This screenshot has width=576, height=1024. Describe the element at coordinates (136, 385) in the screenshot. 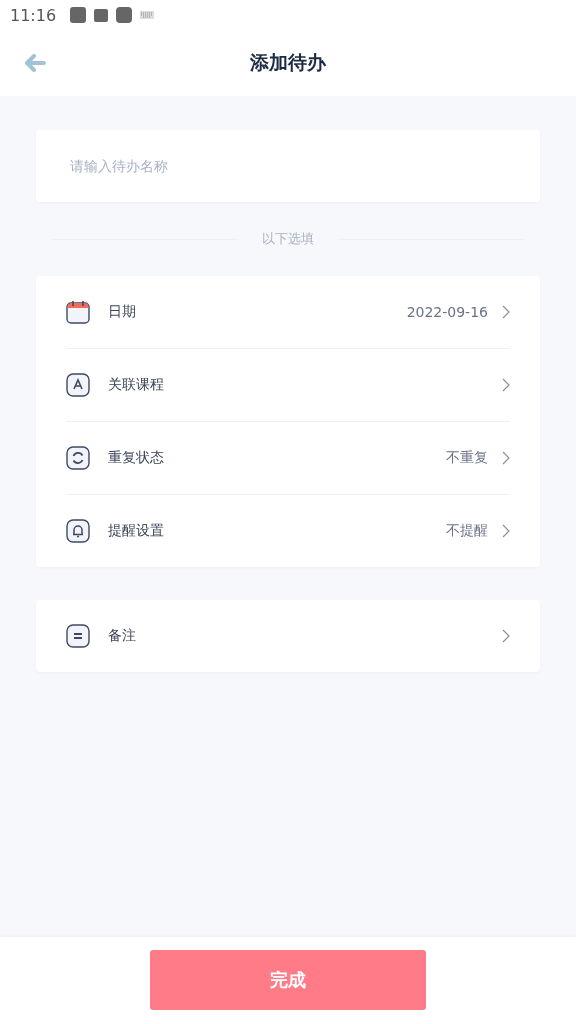

I see `option-label: 关联课程` at that location.